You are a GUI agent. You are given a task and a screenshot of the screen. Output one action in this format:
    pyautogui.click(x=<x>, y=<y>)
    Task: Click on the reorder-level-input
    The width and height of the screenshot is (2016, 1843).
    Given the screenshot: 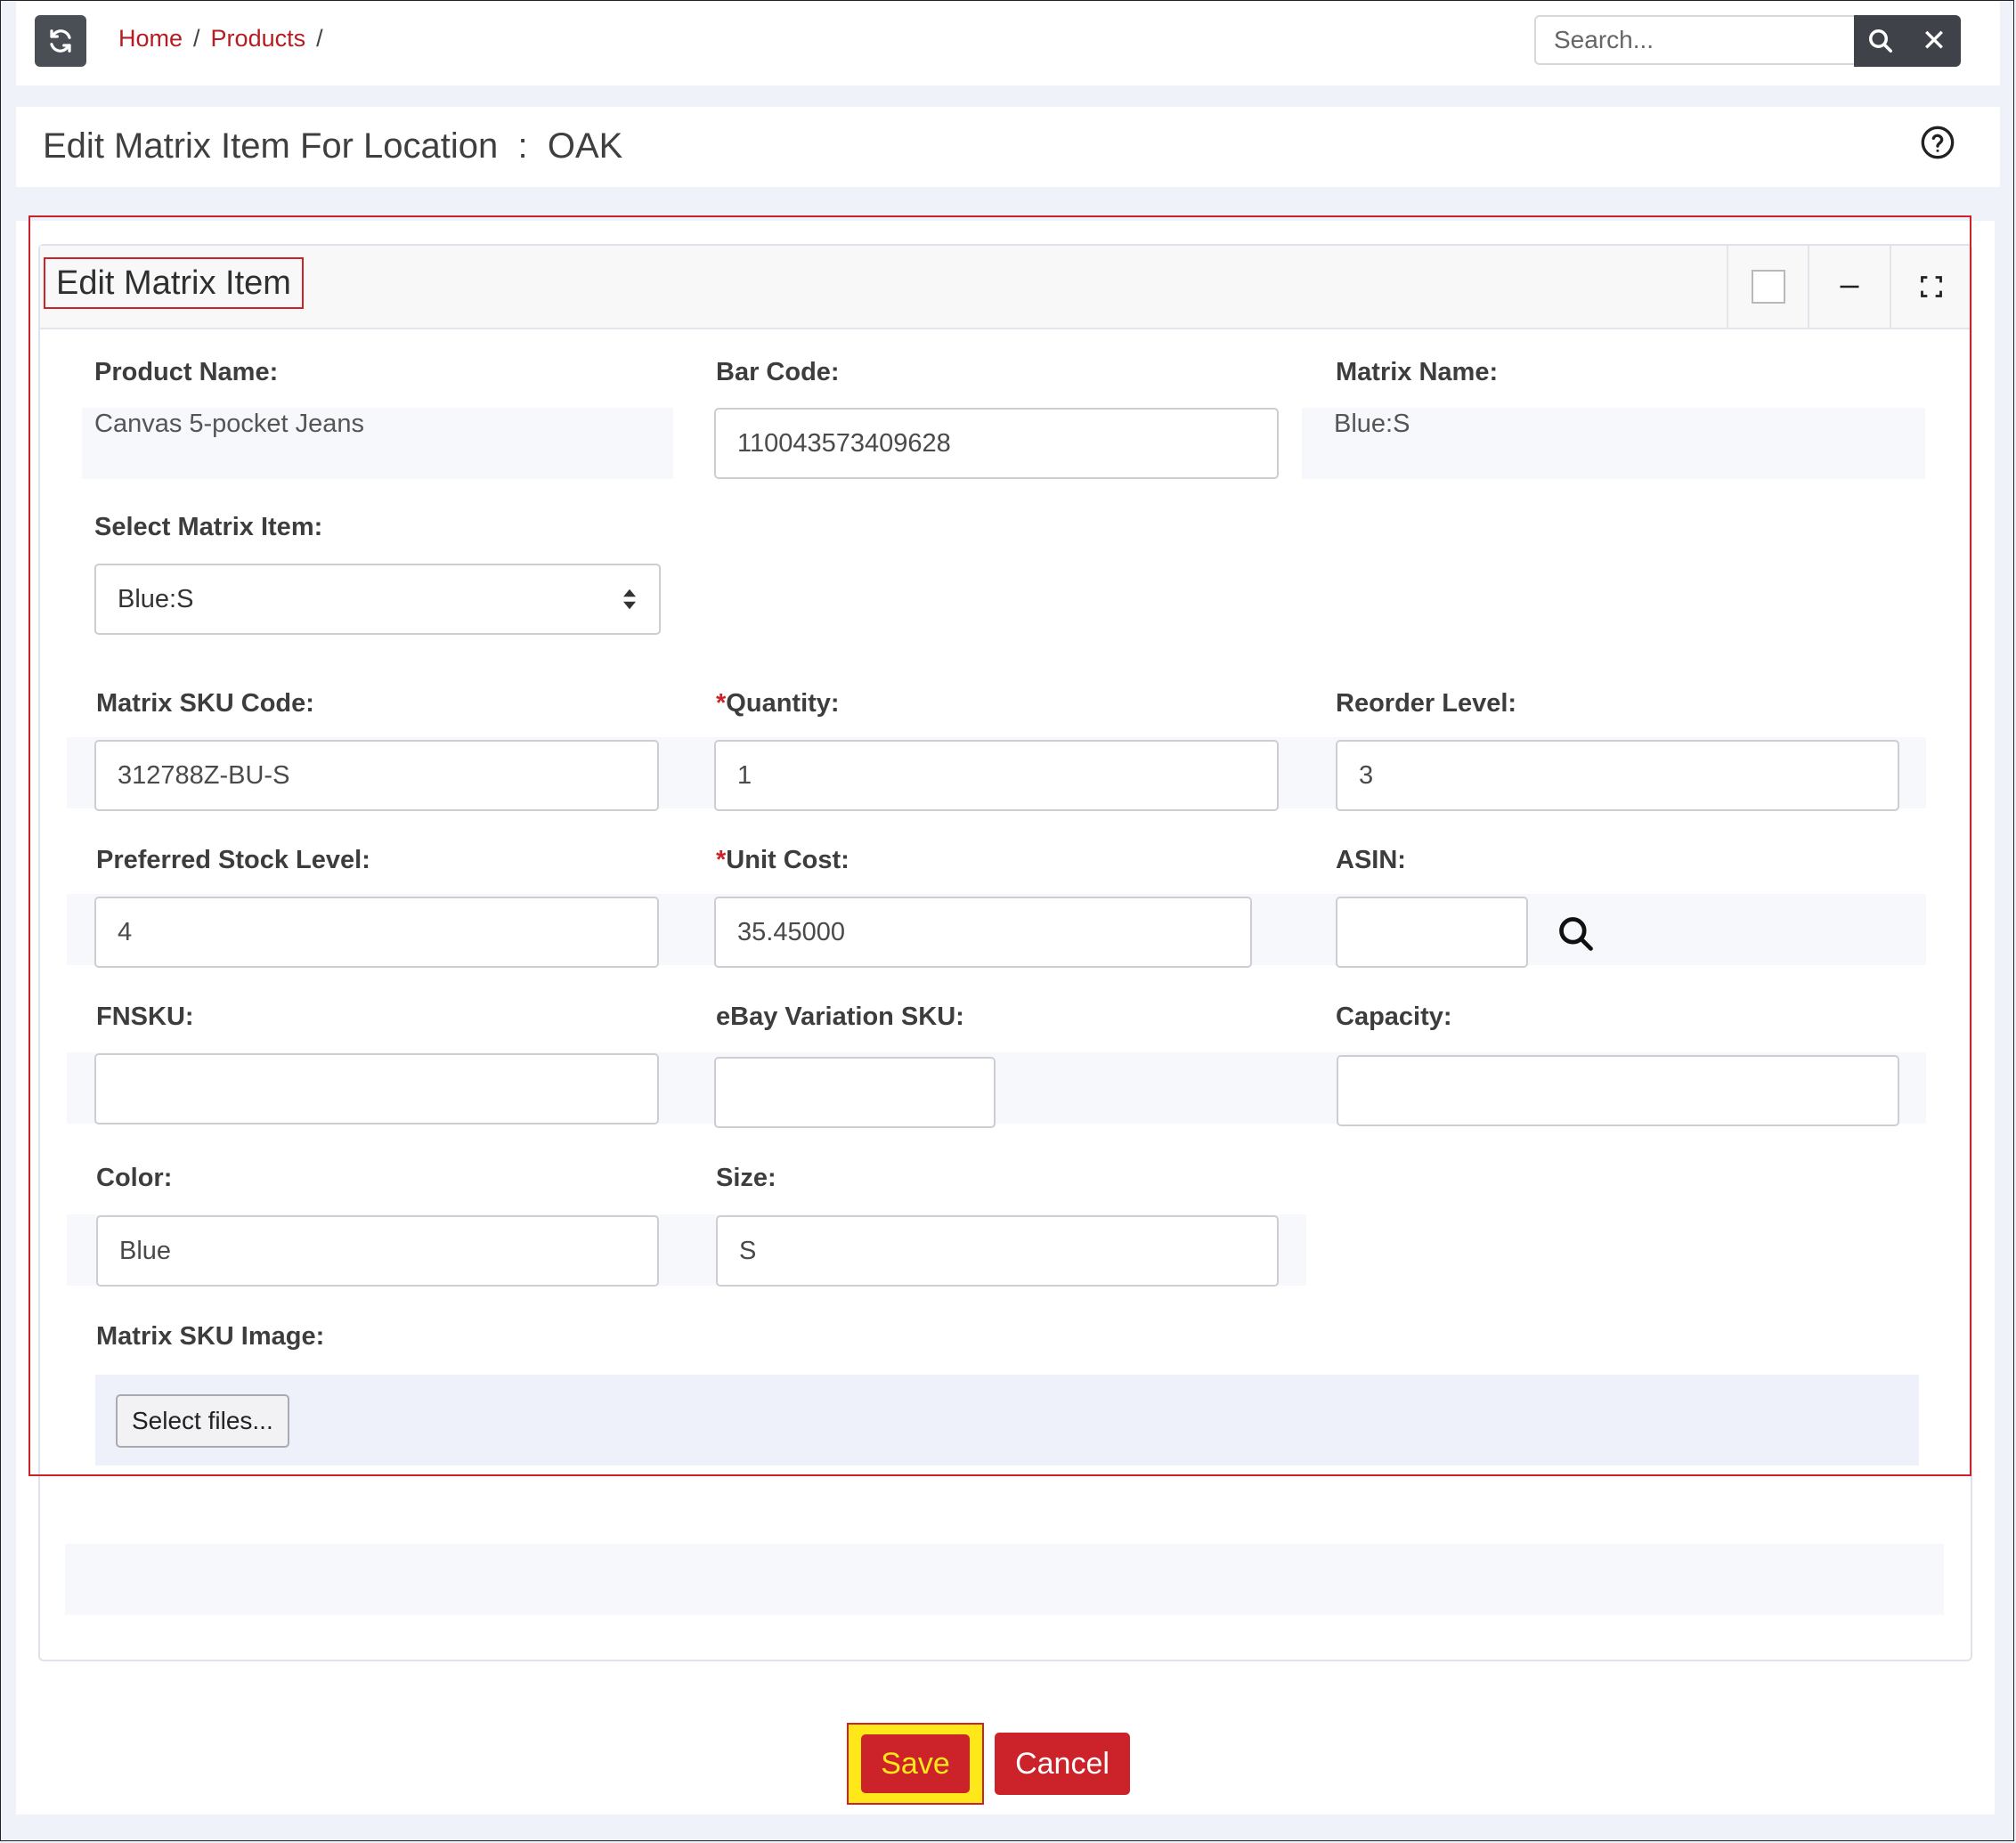 What is the action you would take?
    pyautogui.click(x=1617, y=775)
    